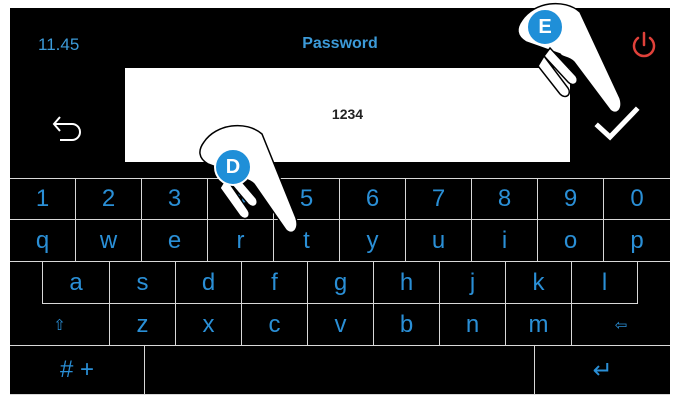 This screenshot has width=681, height=400. Describe the element at coordinates (571, 241) in the screenshot. I see `key-o: o` at that location.